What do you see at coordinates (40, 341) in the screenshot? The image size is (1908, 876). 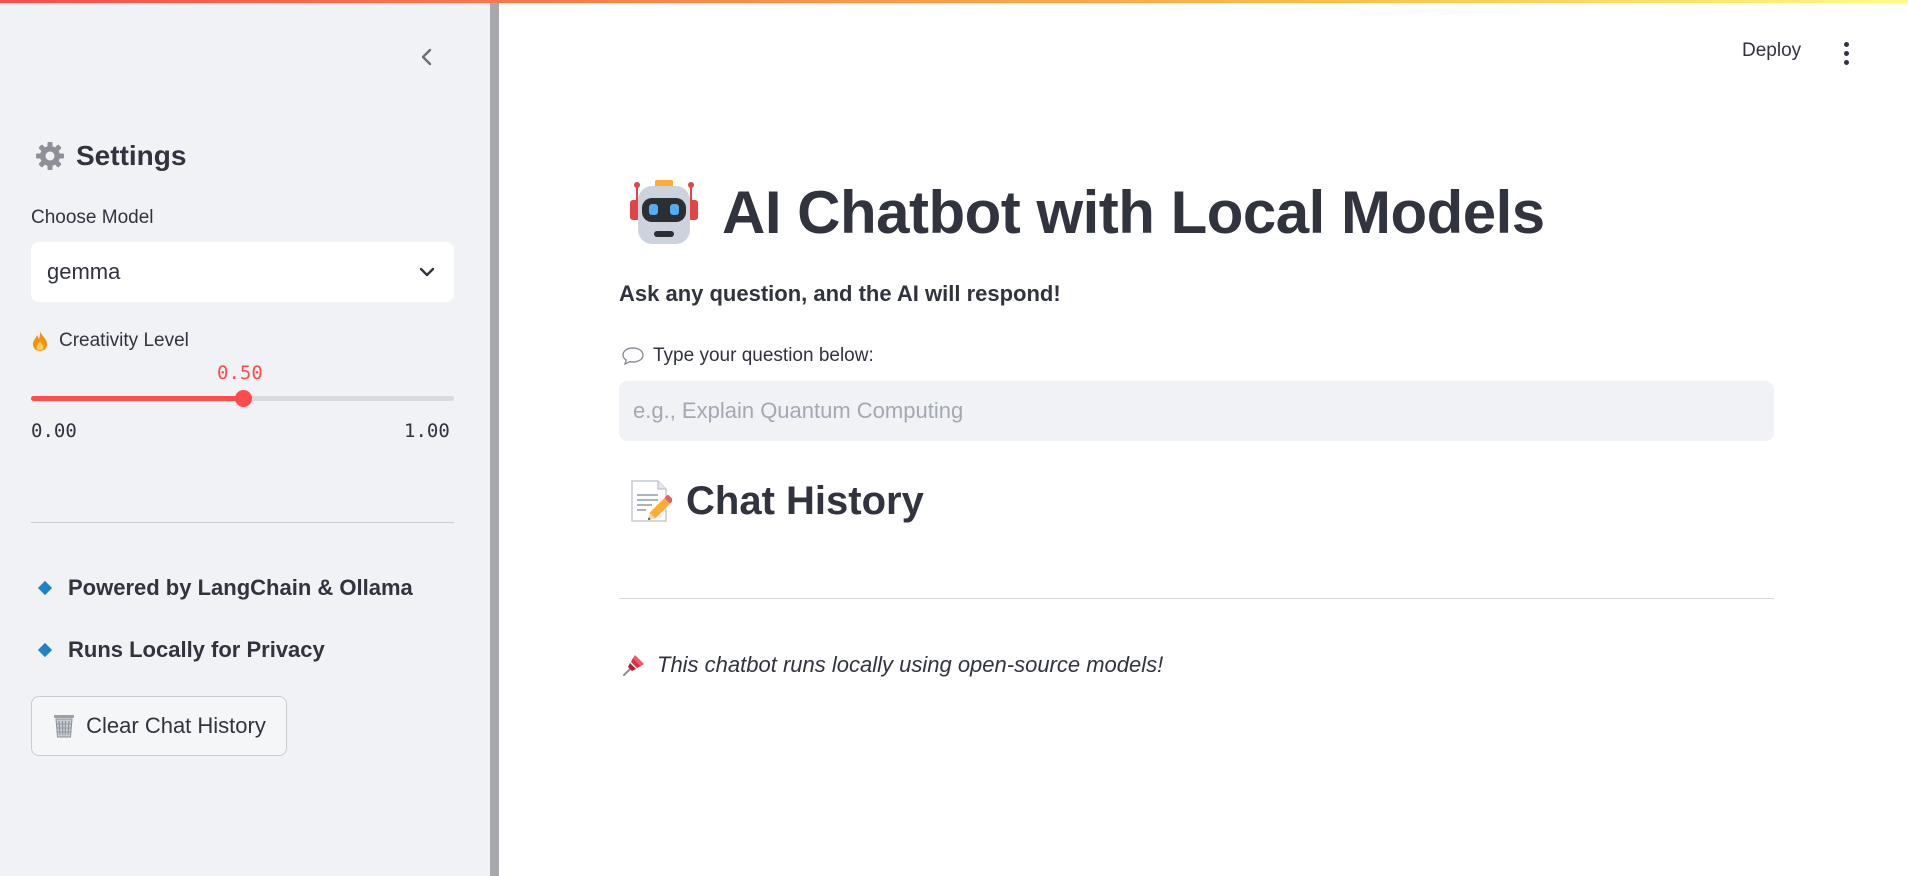 I see `fire-icon` at bounding box center [40, 341].